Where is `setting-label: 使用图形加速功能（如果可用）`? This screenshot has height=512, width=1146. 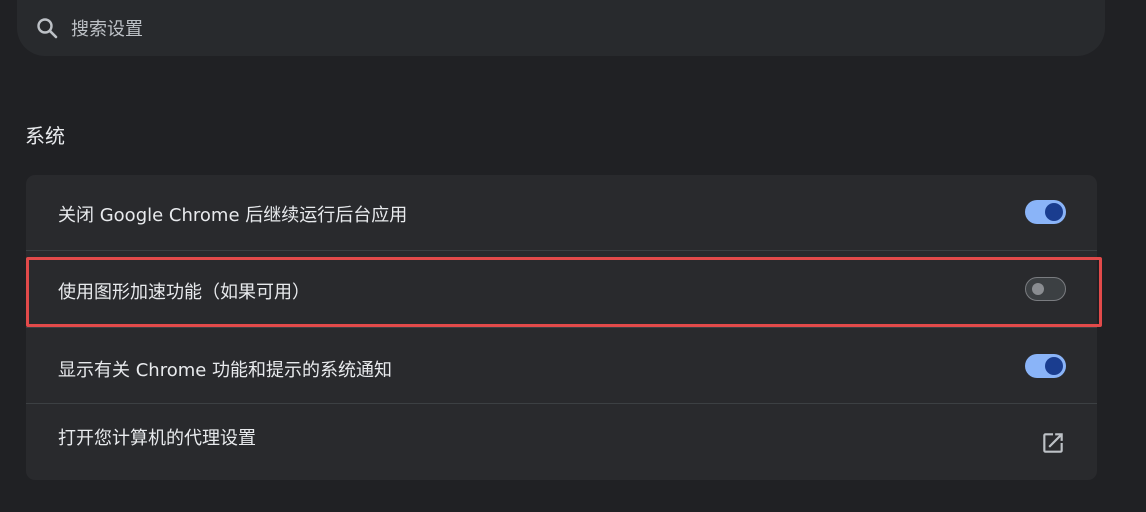 setting-label: 使用图形加速功能（如果可用） is located at coordinates (184, 292).